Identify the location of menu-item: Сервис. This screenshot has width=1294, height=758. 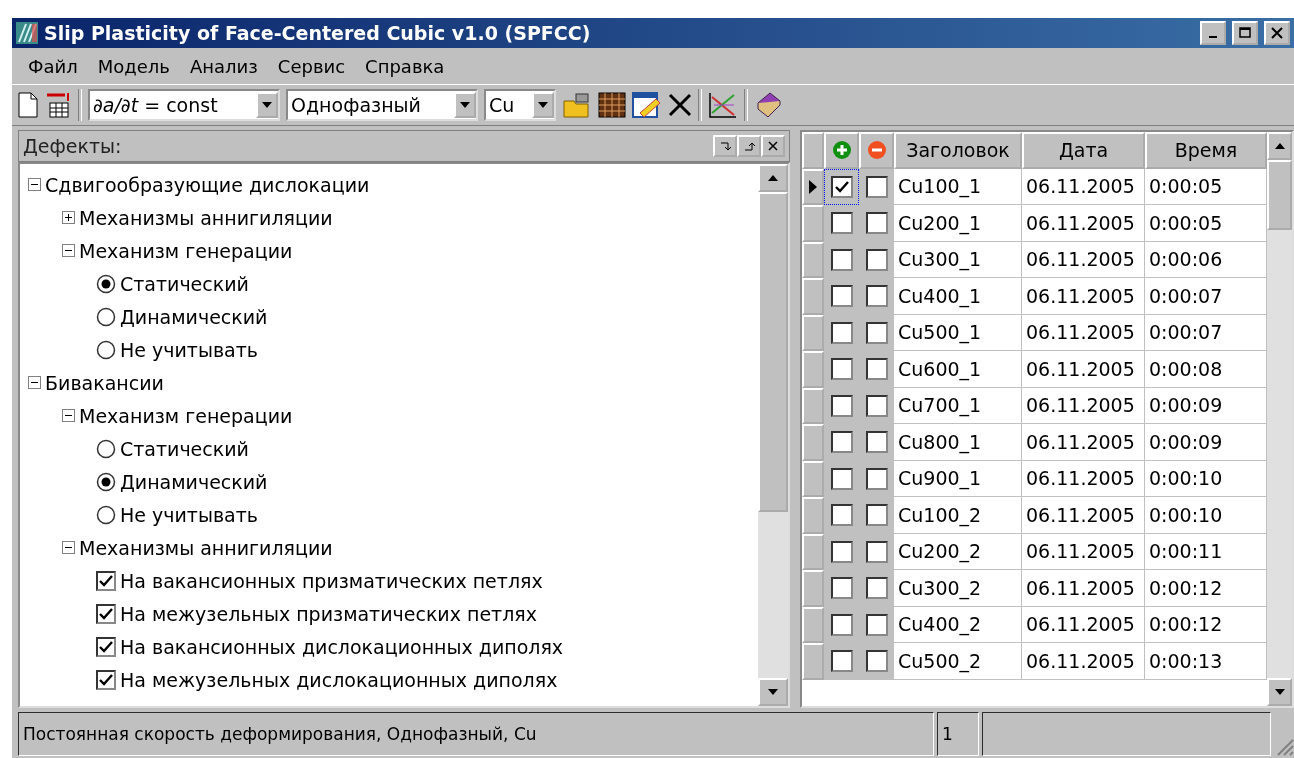
(311, 66).